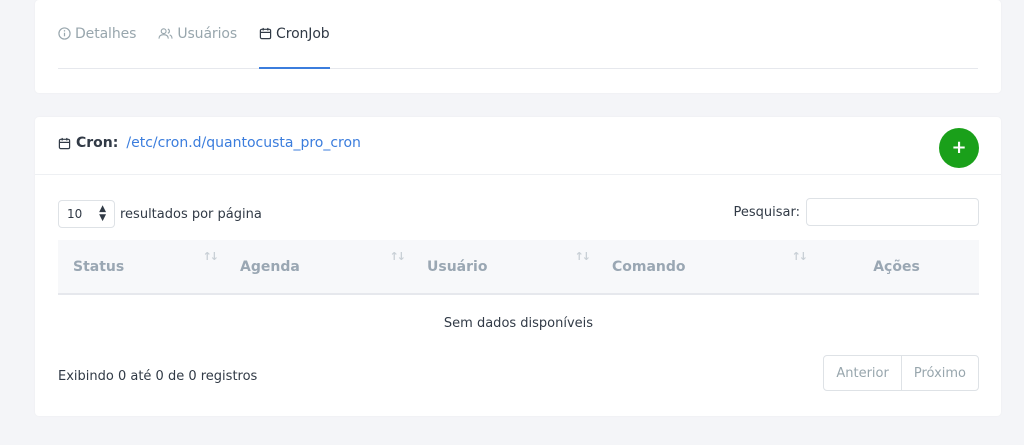  What do you see at coordinates (165, 33) in the screenshot?
I see `users-icon` at bounding box center [165, 33].